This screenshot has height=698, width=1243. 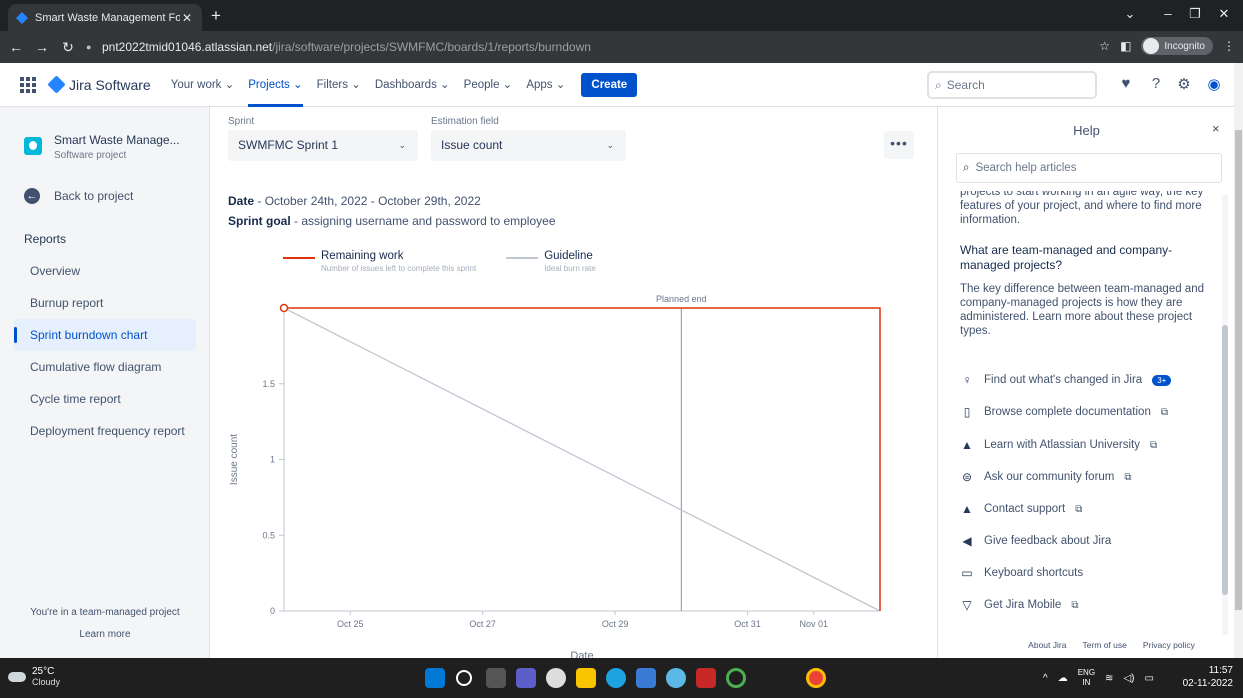 What do you see at coordinates (28, 84) in the screenshot?
I see `app-switcher-icon` at bounding box center [28, 84].